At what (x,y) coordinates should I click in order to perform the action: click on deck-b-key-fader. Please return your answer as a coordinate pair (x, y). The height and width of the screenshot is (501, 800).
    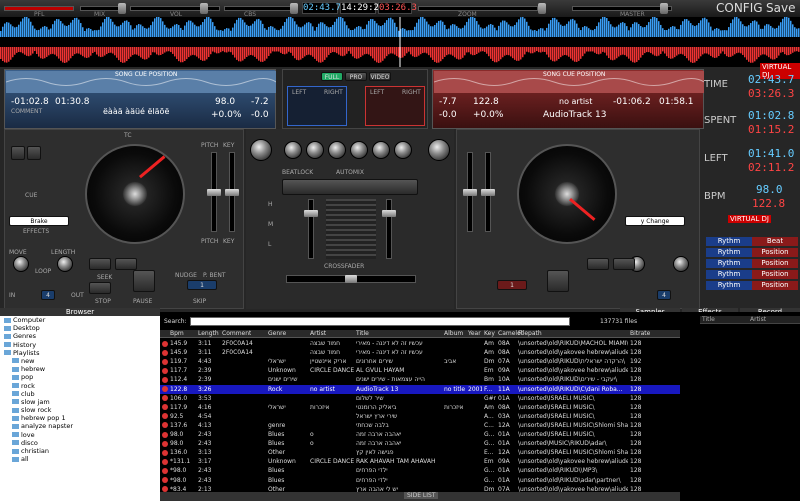
    Looking at the image, I should click on (470, 192).